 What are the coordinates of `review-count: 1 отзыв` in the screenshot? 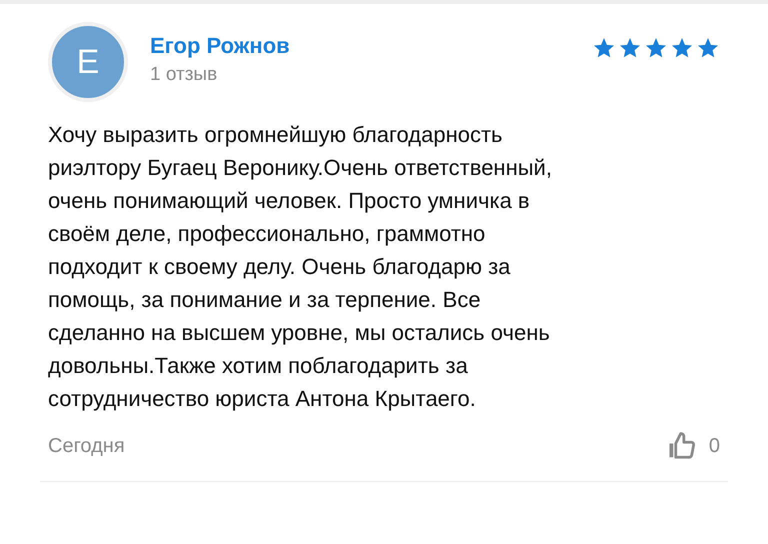 It's located at (184, 75).